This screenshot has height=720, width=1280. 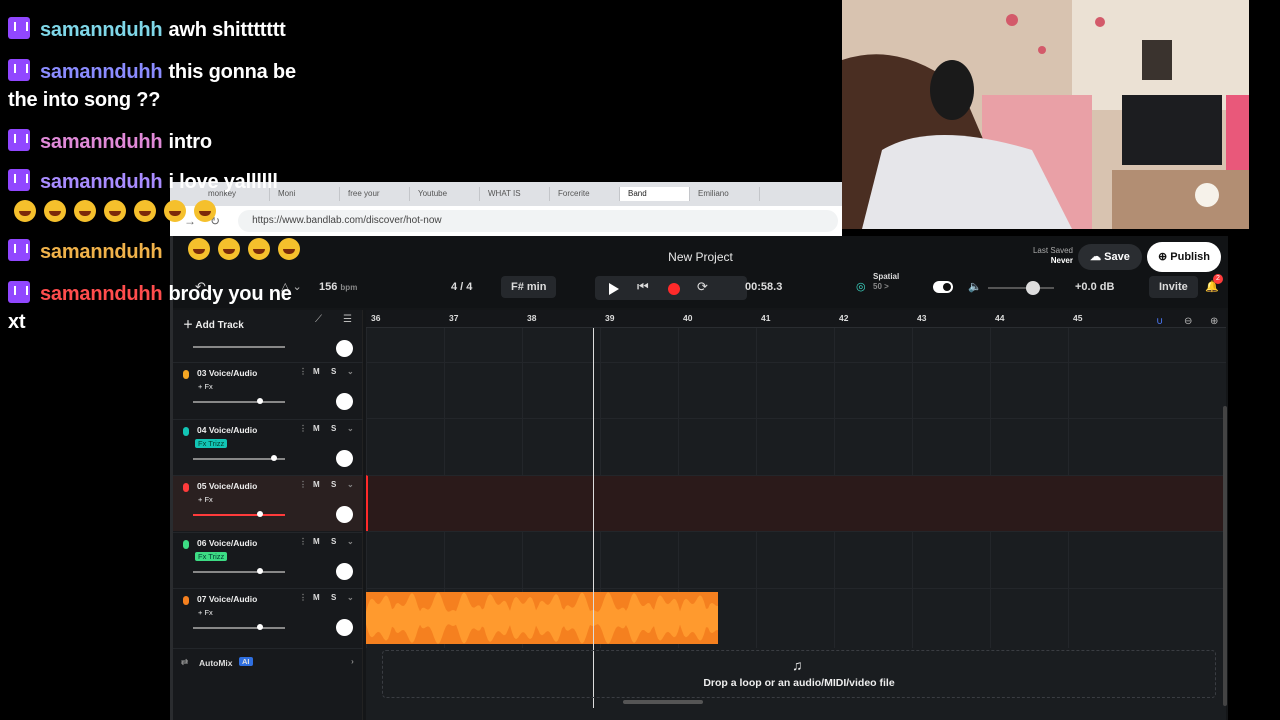 What do you see at coordinates (227, 373) in the screenshot?
I see `track-name: 03 Voice/Audio` at bounding box center [227, 373].